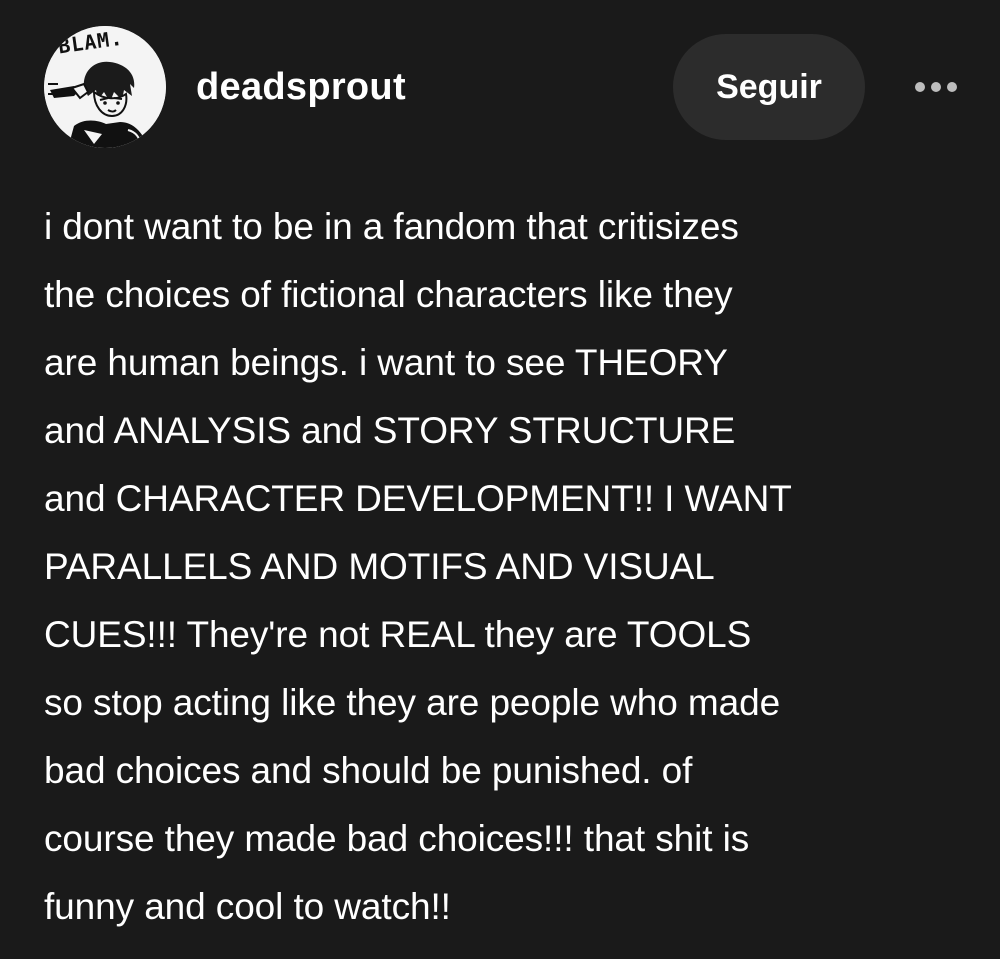 The image size is (1000, 959). Describe the element at coordinates (398, 634) in the screenshot. I see `post-text-line: CUES!!! They're not REAL they are TOOLS` at that location.